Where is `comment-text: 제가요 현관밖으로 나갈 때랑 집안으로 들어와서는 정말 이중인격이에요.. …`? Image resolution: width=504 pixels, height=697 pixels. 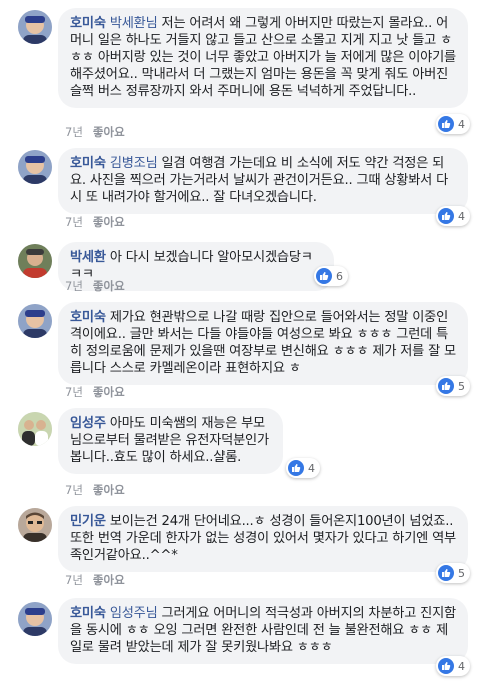
comment-text: 제가요 현관밖으로 나갈 때랑 집안으로 들어와서는 정말 이중인격이에요.. … is located at coordinates (263, 343).